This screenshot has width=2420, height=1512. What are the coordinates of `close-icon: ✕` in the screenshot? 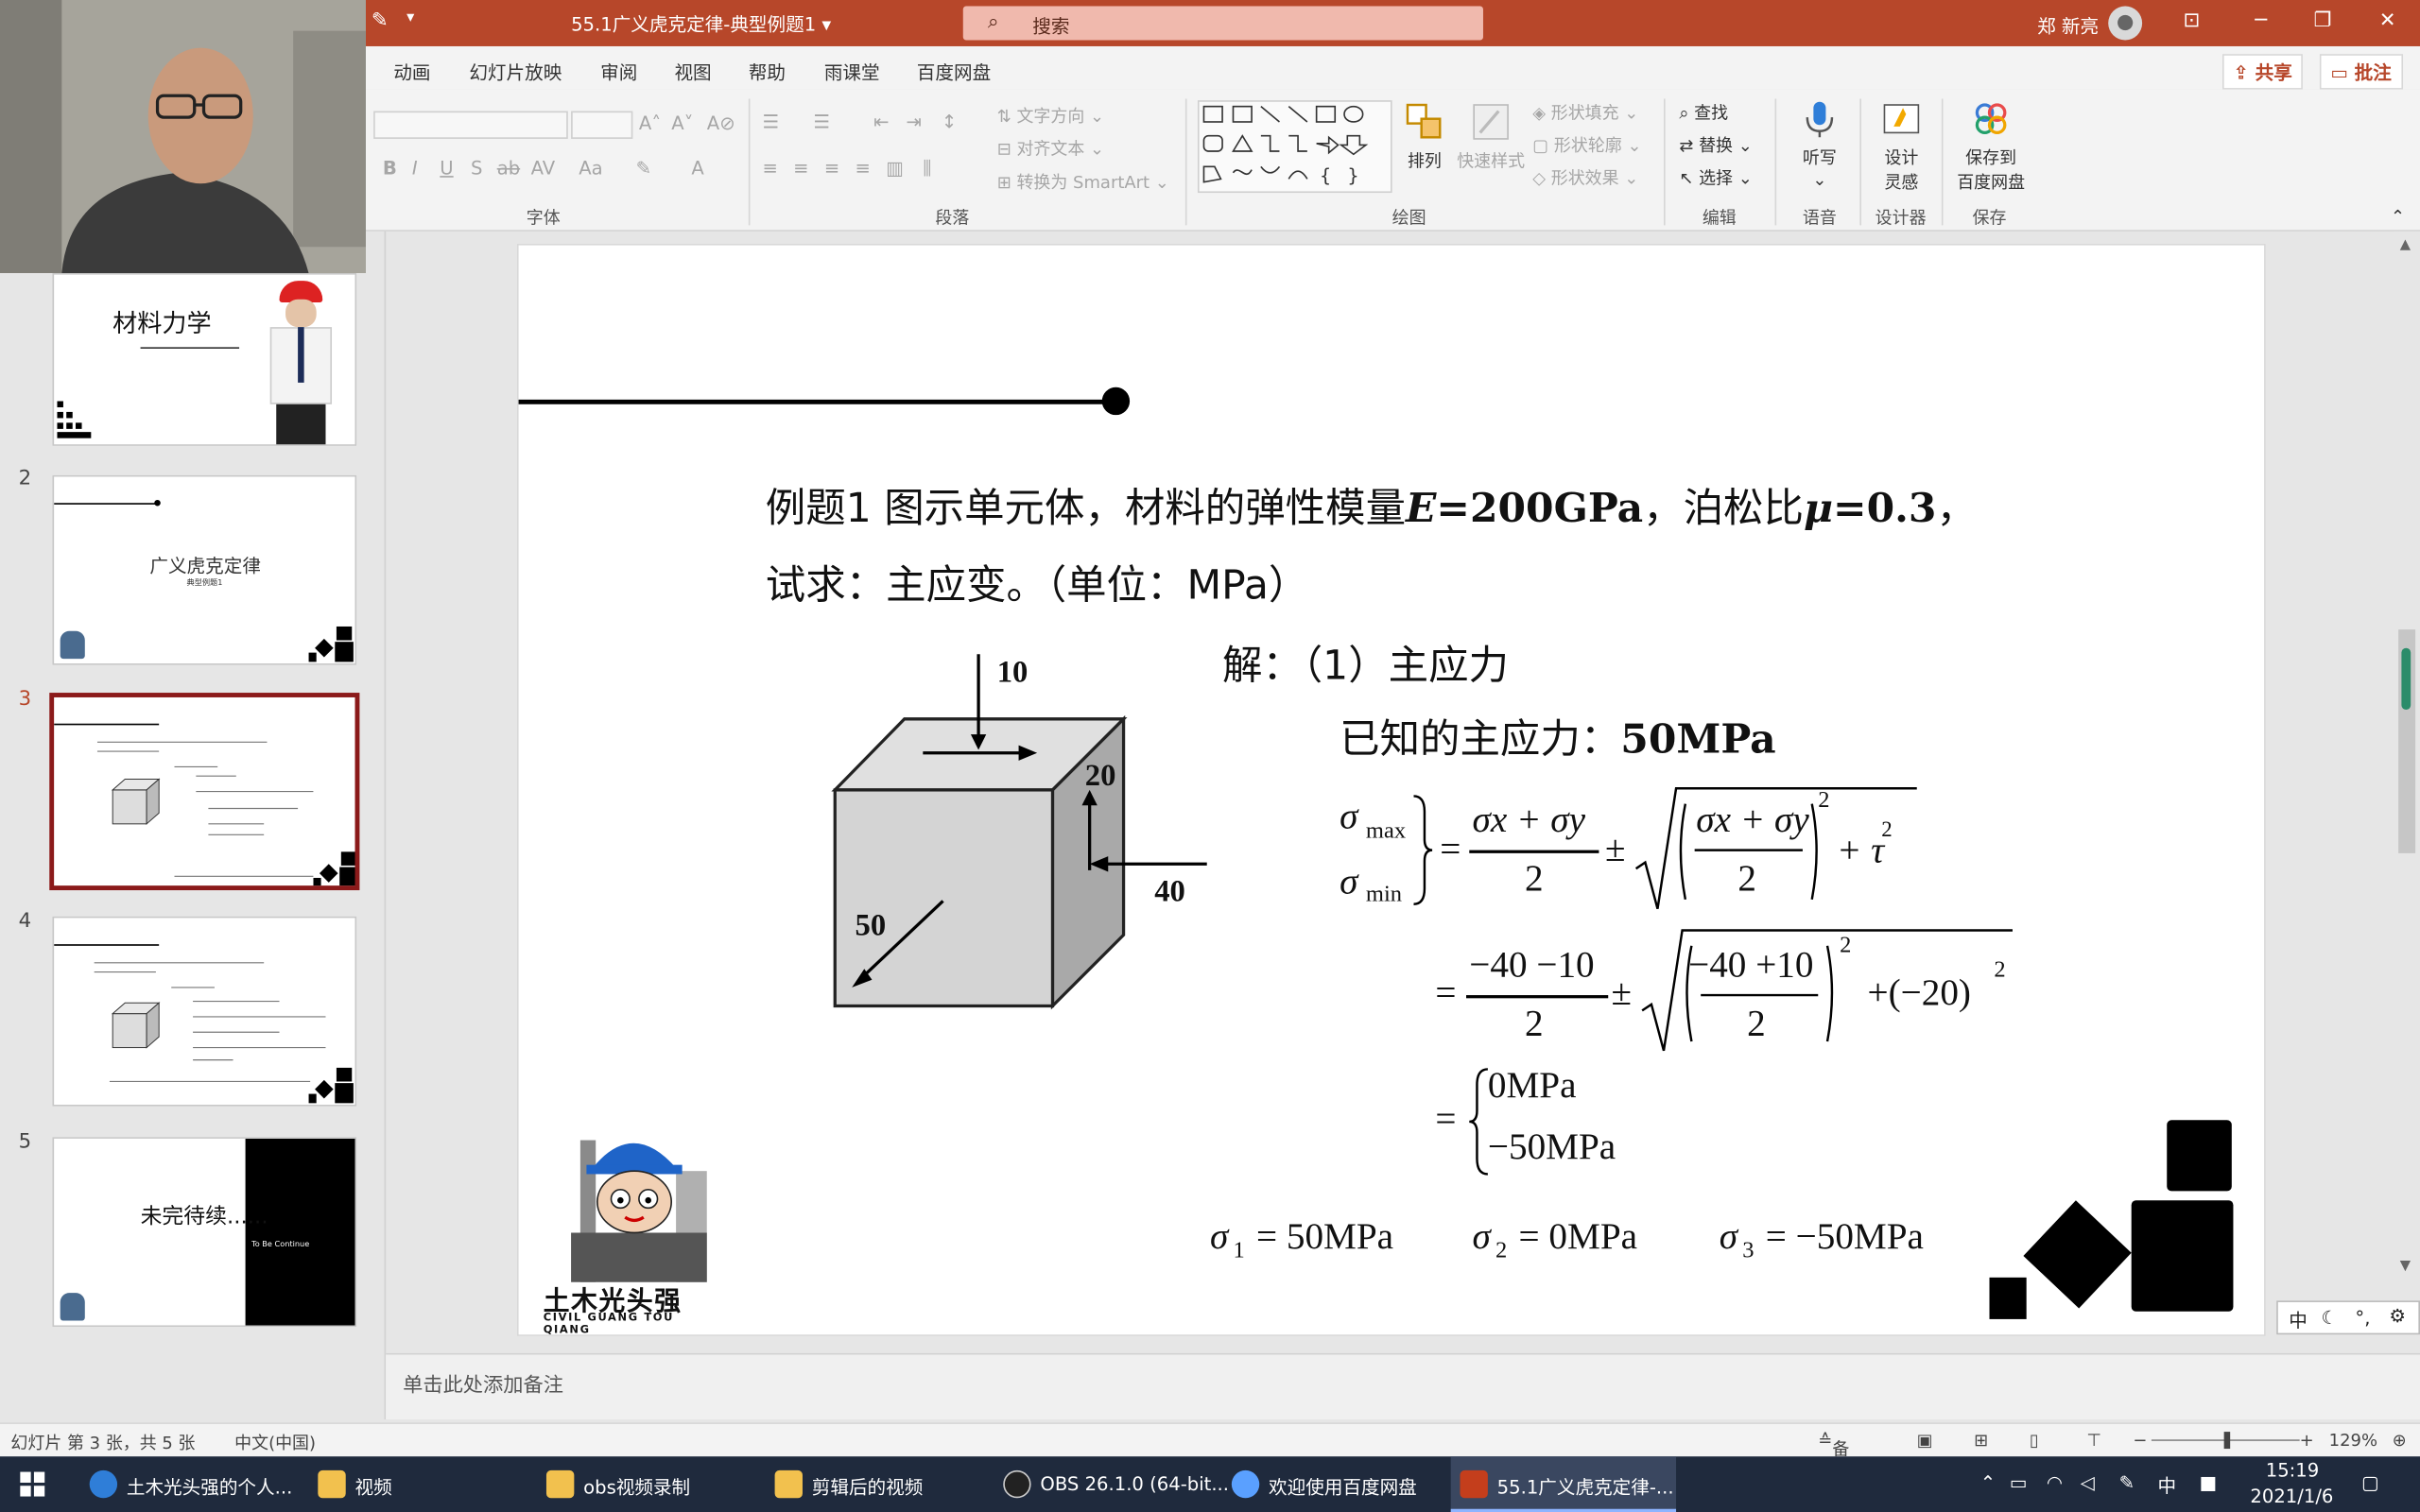 It's located at (2387, 20).